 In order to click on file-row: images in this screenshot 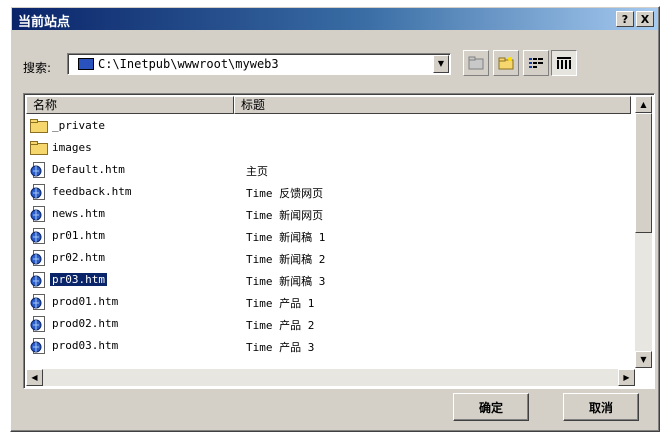, I will do `click(328, 148)`.